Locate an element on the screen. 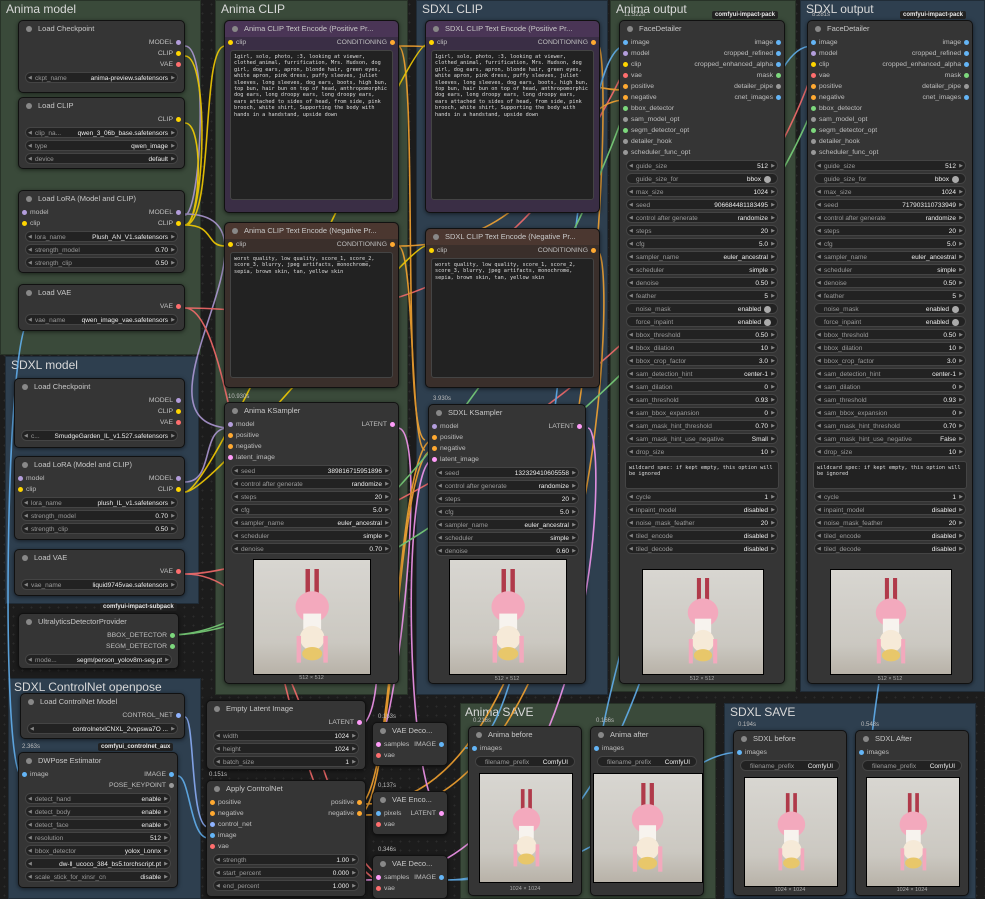  drop-size-widget: drop_size 10 is located at coordinates (702, 452).